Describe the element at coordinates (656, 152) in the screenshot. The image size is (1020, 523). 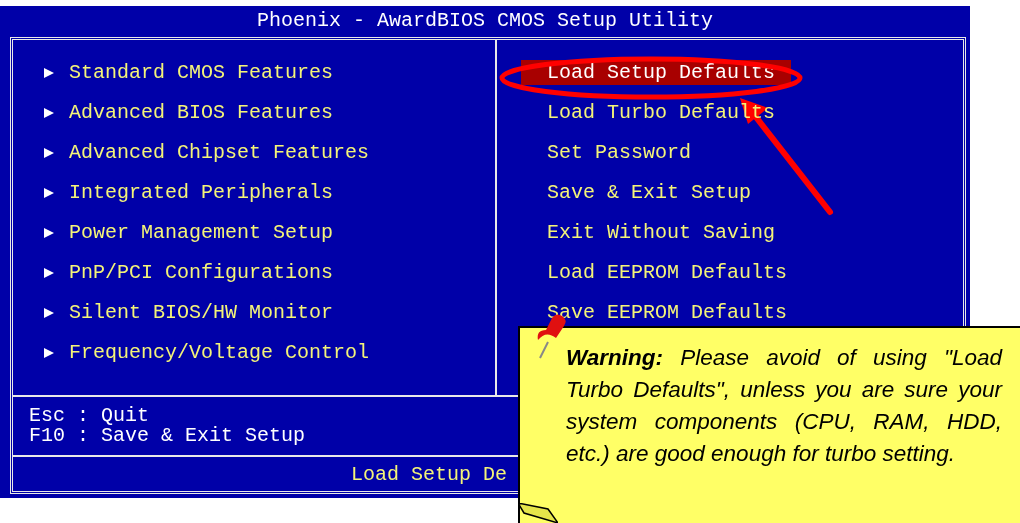
I see `menu-item: Set Password` at that location.